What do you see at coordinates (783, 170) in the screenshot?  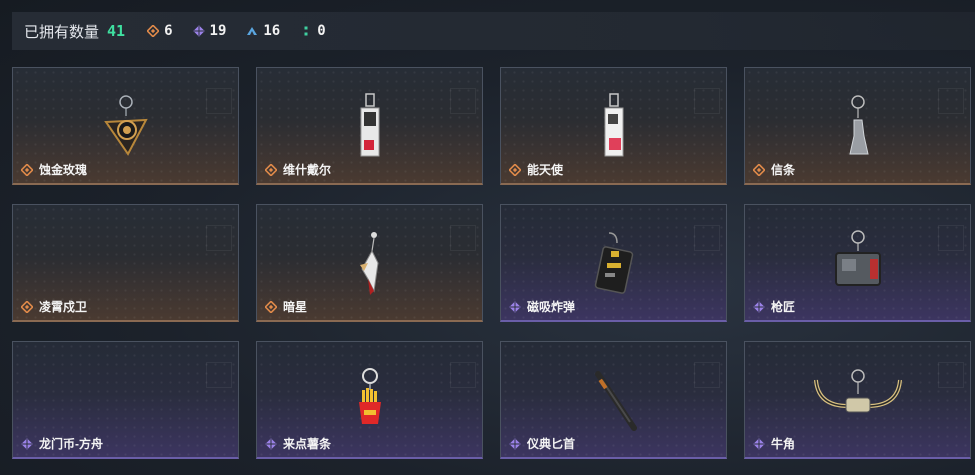 I see `charm-name: 信条` at bounding box center [783, 170].